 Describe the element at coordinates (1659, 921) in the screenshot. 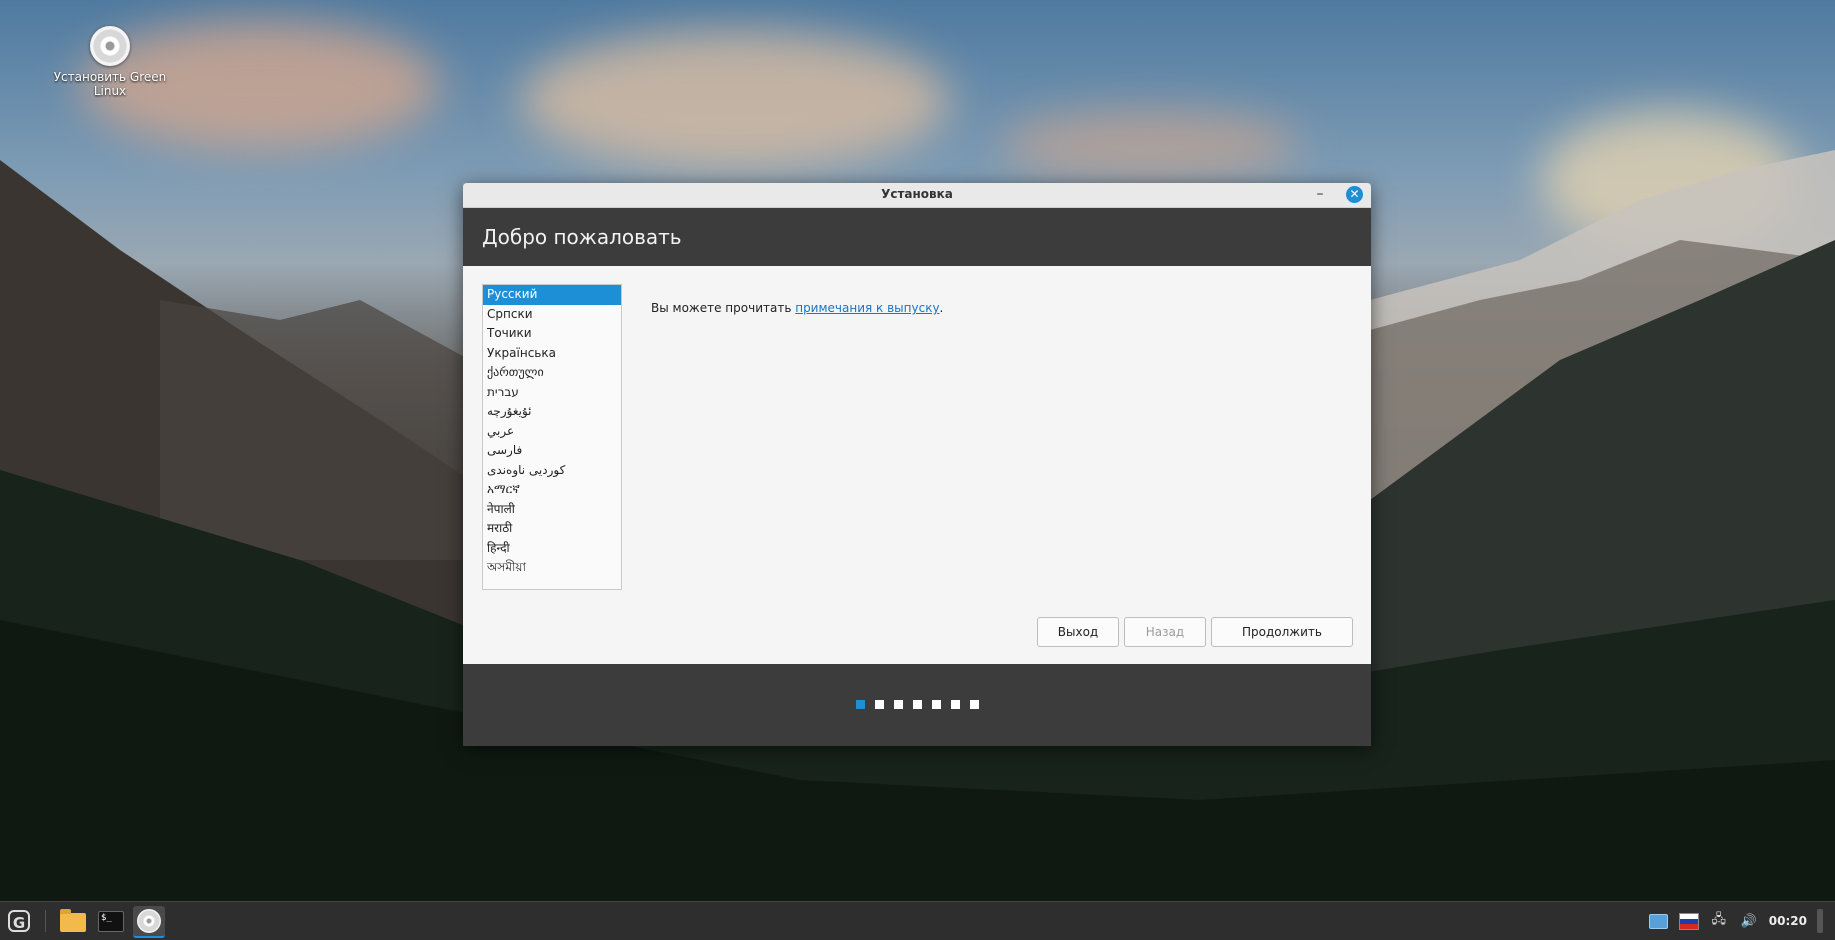

I see `display-icon` at that location.